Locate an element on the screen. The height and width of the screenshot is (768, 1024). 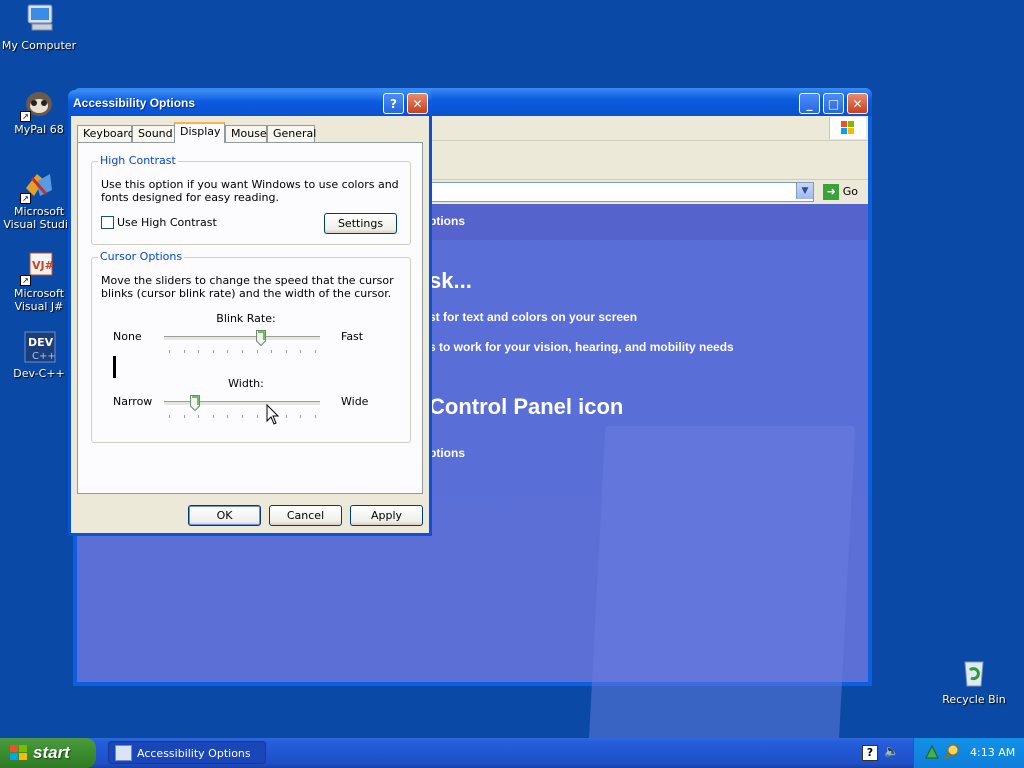
dialog-close-button: ✕ is located at coordinates (417, 103).